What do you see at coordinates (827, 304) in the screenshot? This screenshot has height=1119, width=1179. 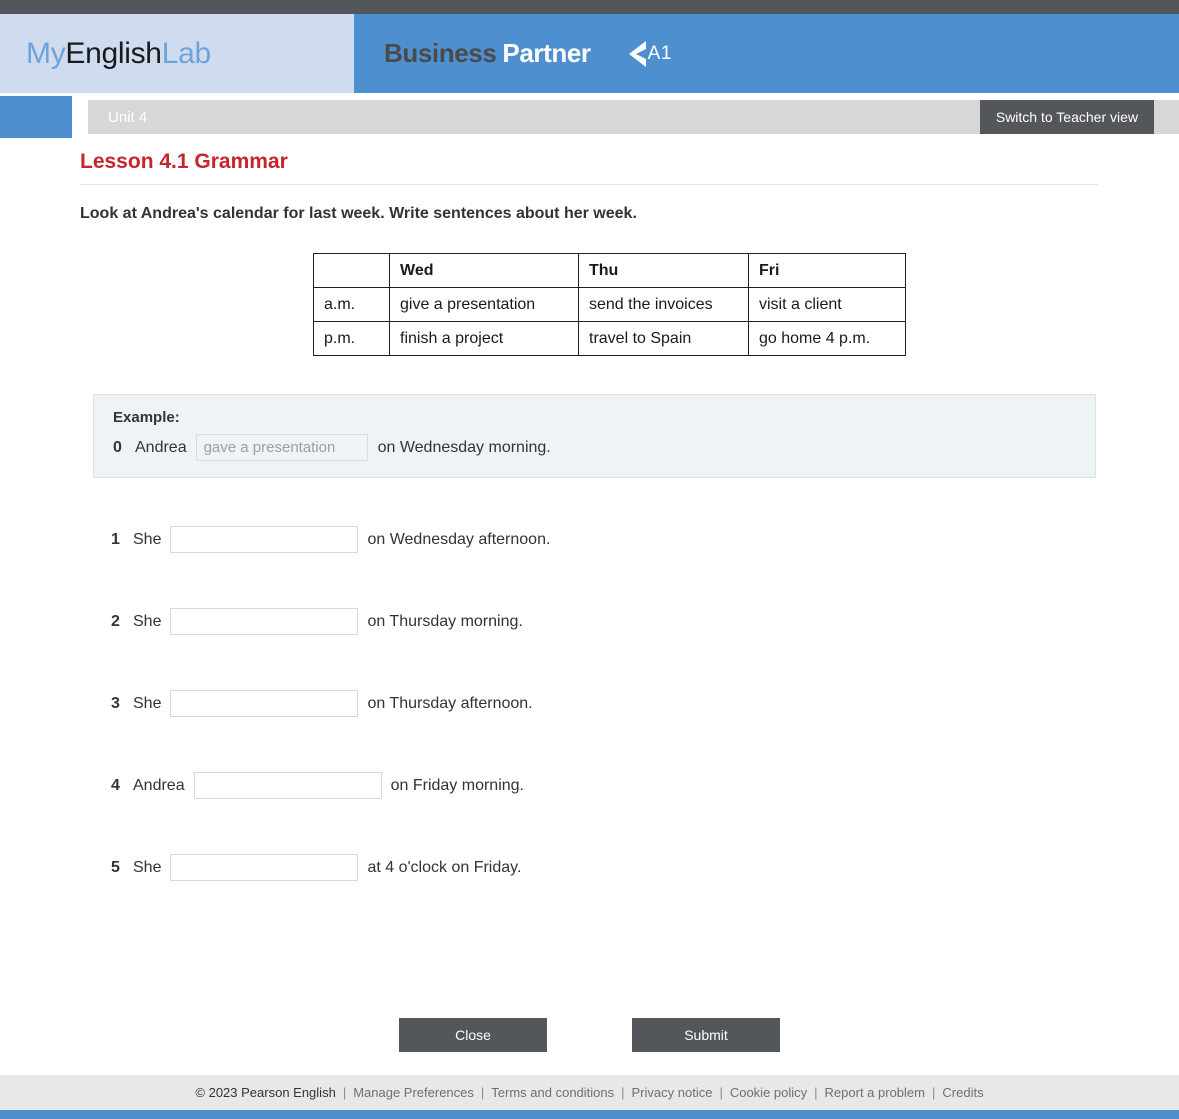 I see `calendar-cell-fri-am: visit a client` at bounding box center [827, 304].